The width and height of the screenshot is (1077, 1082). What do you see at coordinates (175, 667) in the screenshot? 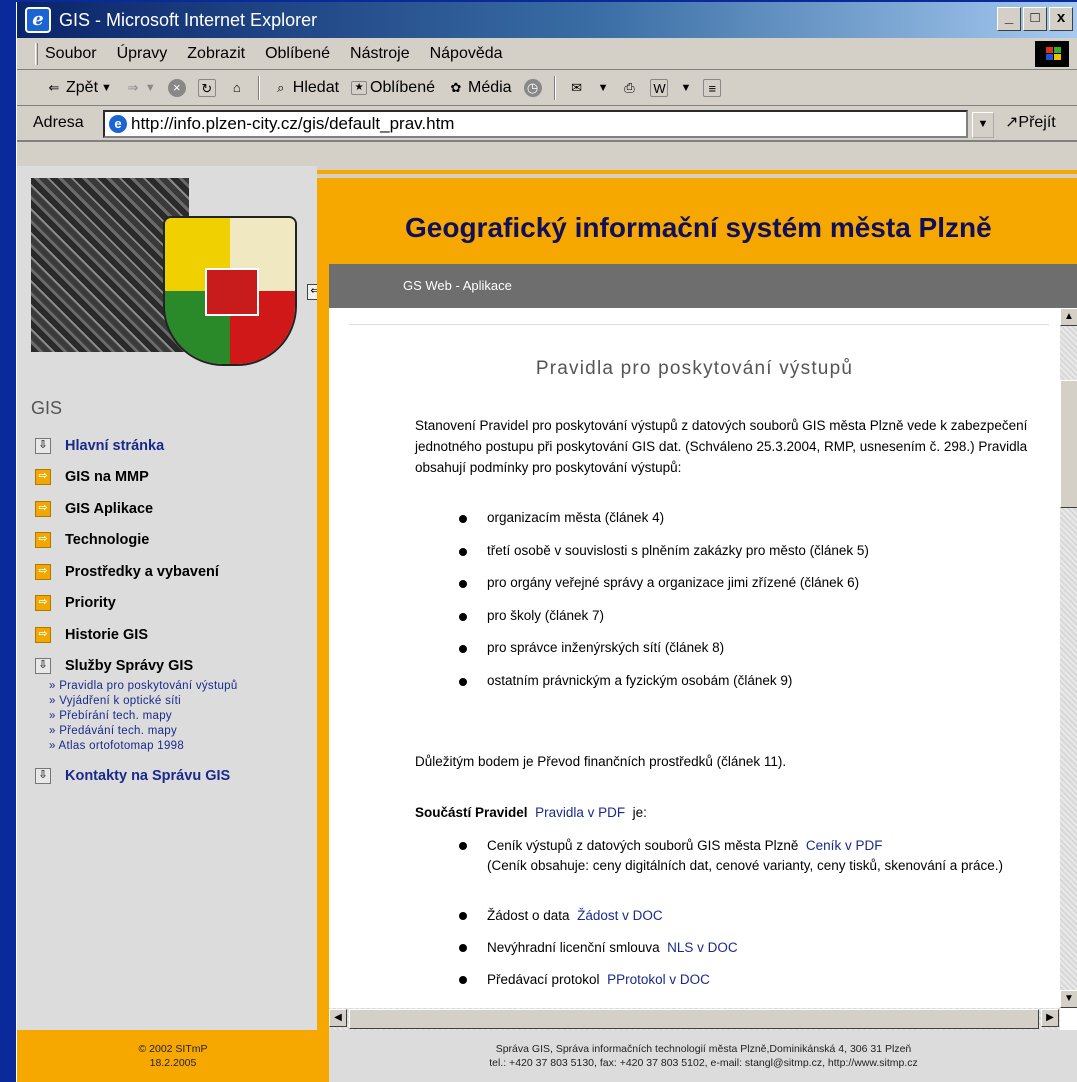
I see `nav-item-sluzby-spravy-gis: ⇩ Služby Správy GIS` at bounding box center [175, 667].